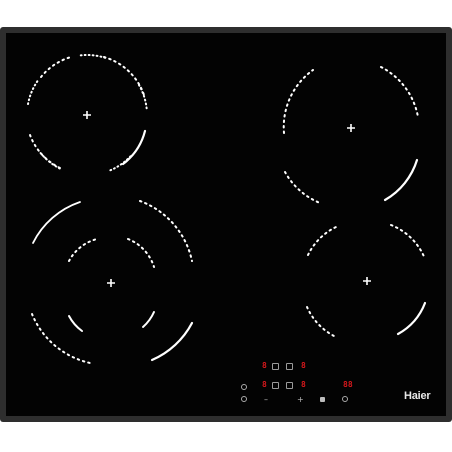  I want to click on zone-top-right, so click(350, 135).